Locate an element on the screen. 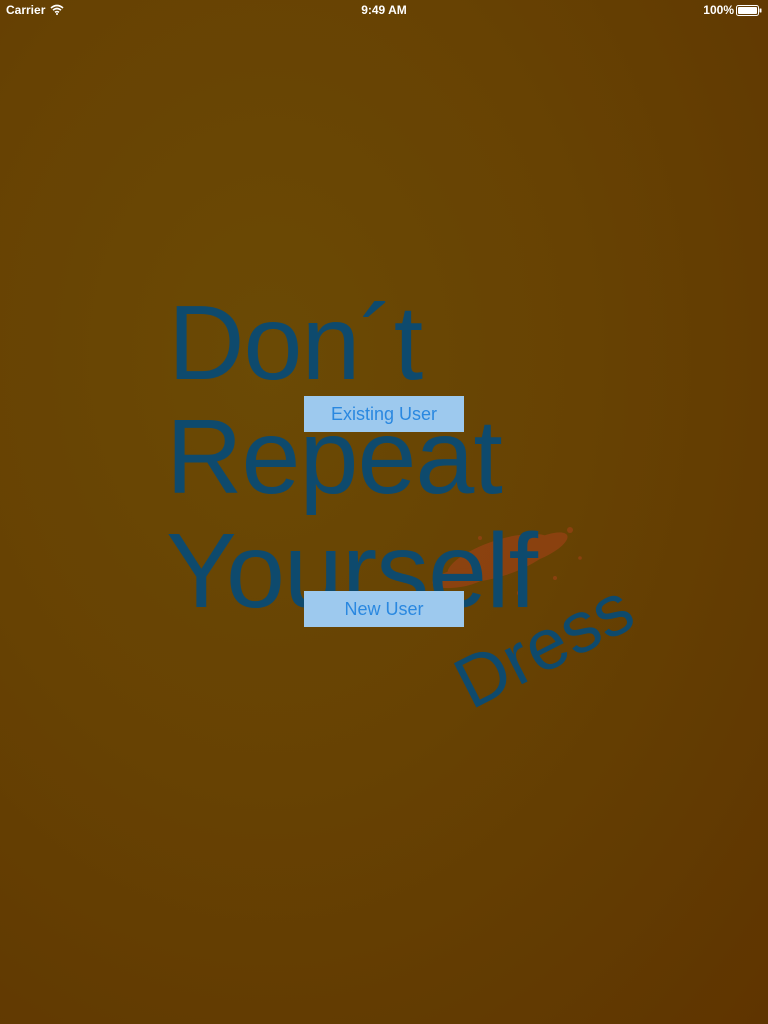 The width and height of the screenshot is (768, 1024). new-user-button: New User is located at coordinates (384, 609).